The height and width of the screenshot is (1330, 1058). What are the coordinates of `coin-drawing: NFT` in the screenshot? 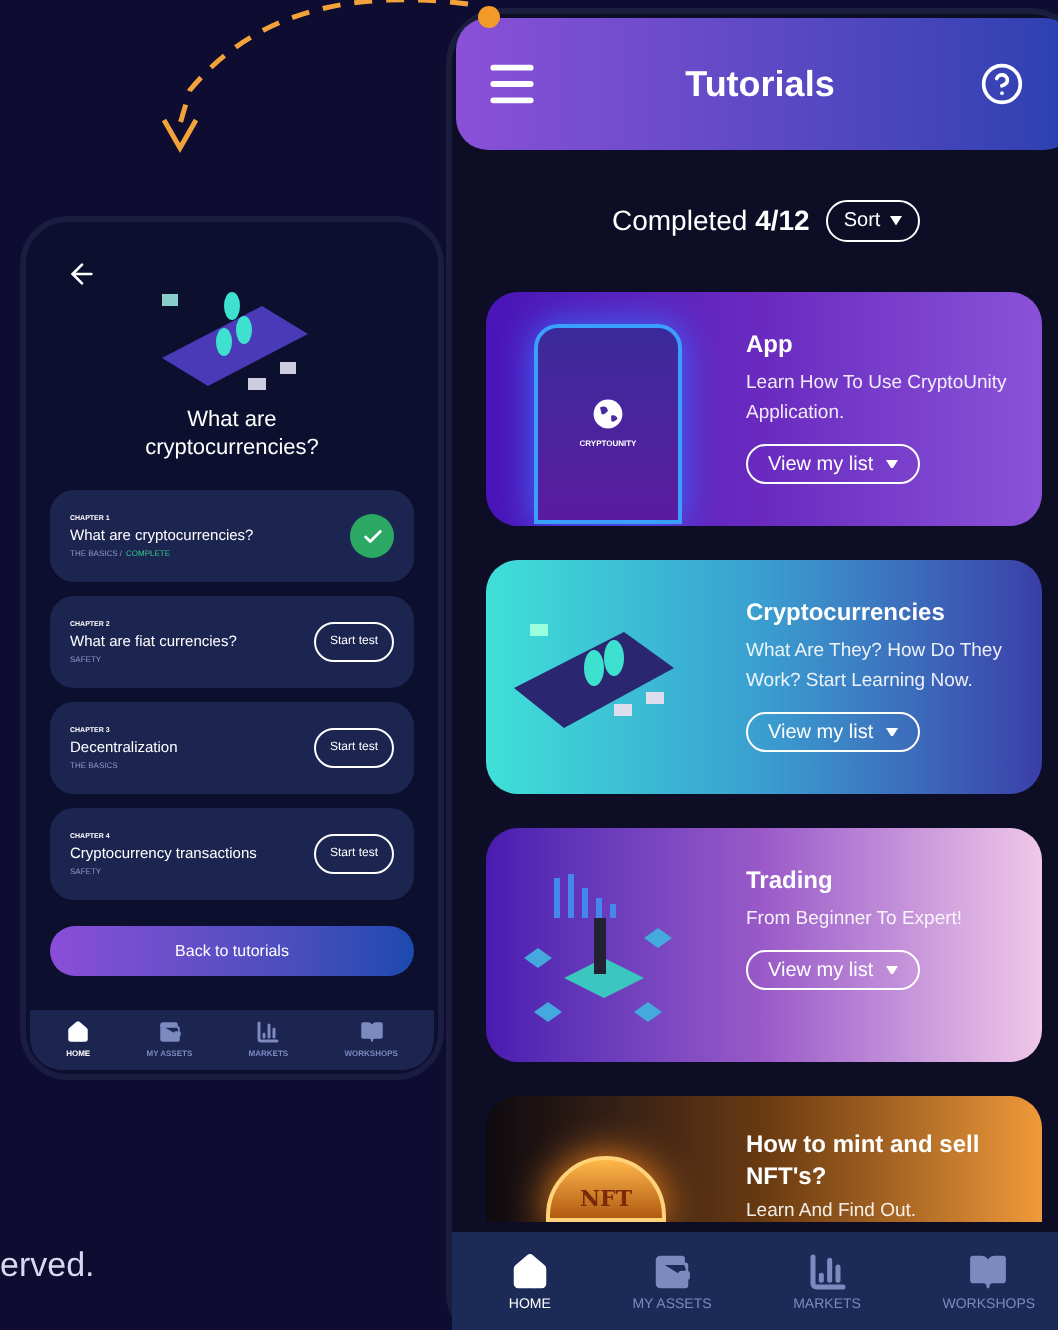 It's located at (606, 1189).